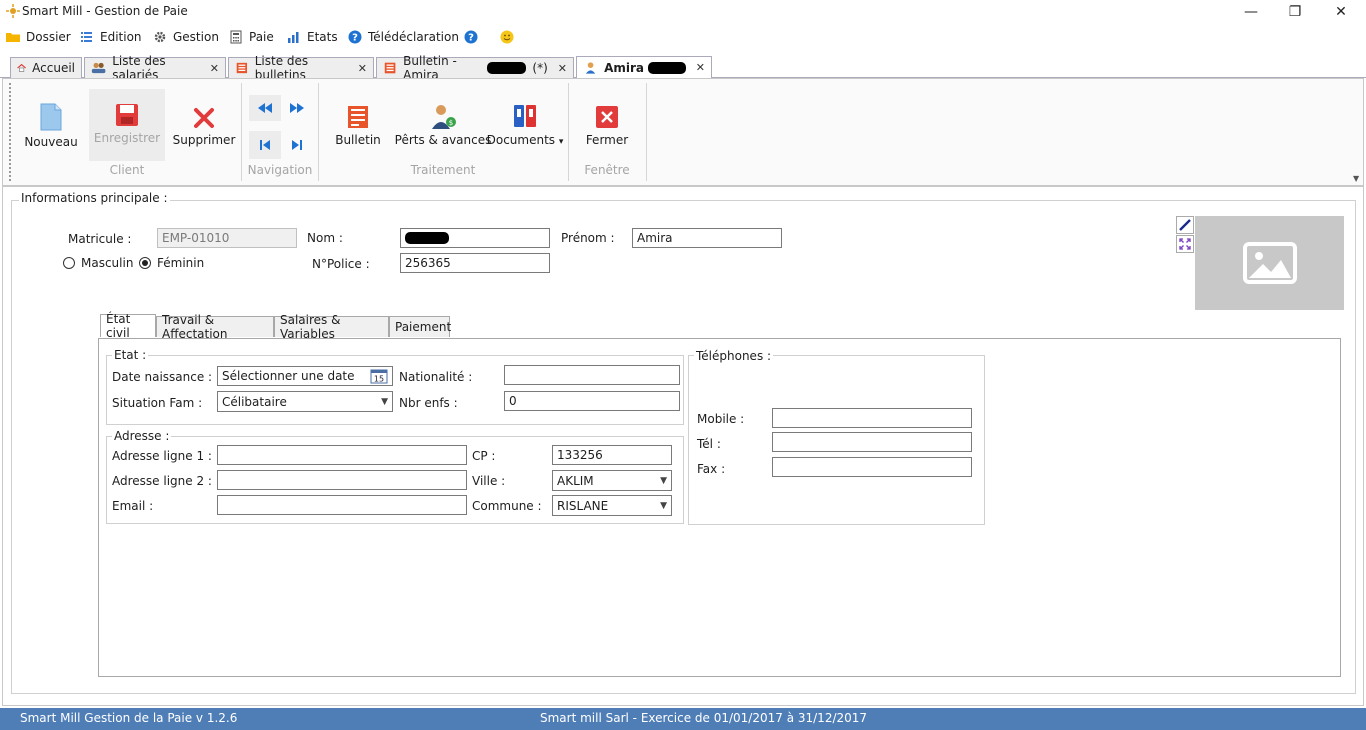 The image size is (1366, 730). Describe the element at coordinates (331, 327) in the screenshot. I see `tab-salaires-variables: Salaires & Variables` at that location.